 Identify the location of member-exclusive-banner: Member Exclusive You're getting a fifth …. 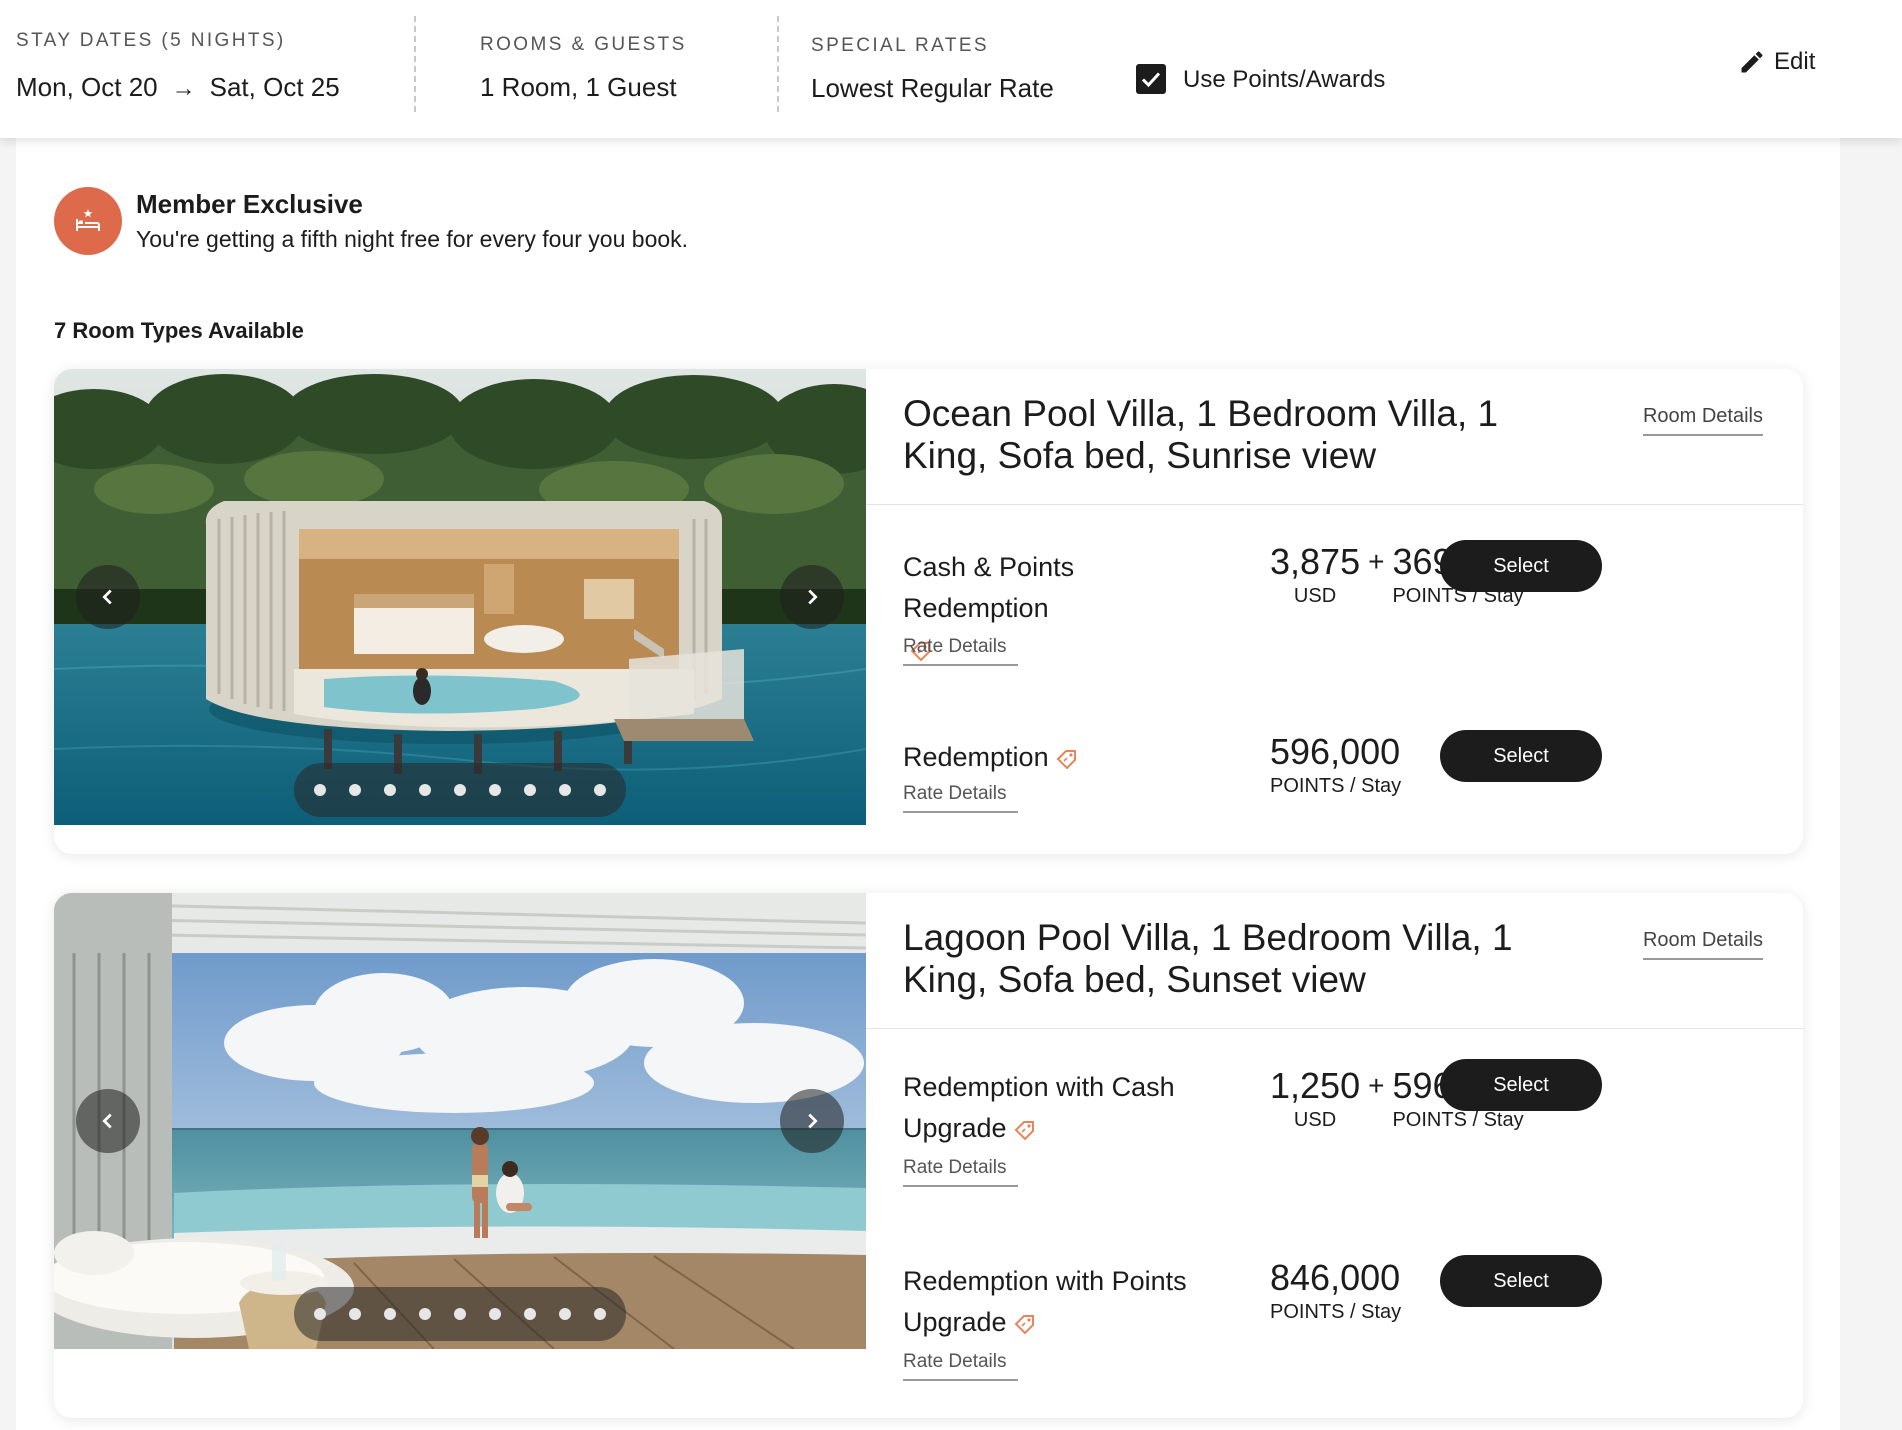
(371, 221).